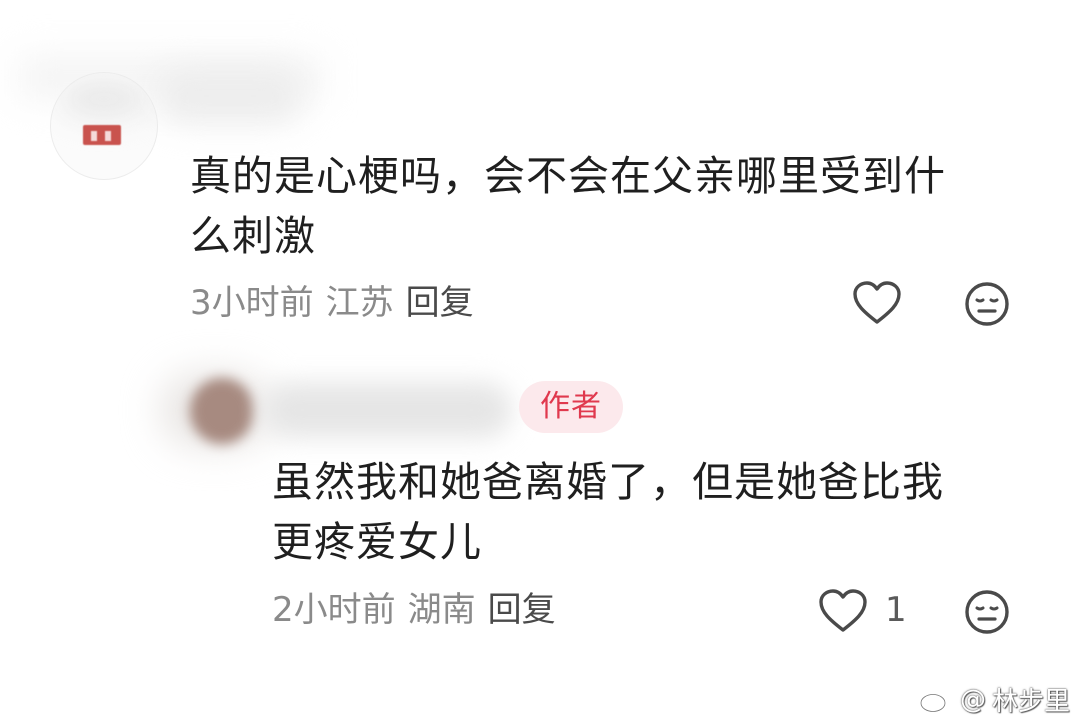  What do you see at coordinates (441, 610) in the screenshot?
I see `comment-location: 湖南` at bounding box center [441, 610].